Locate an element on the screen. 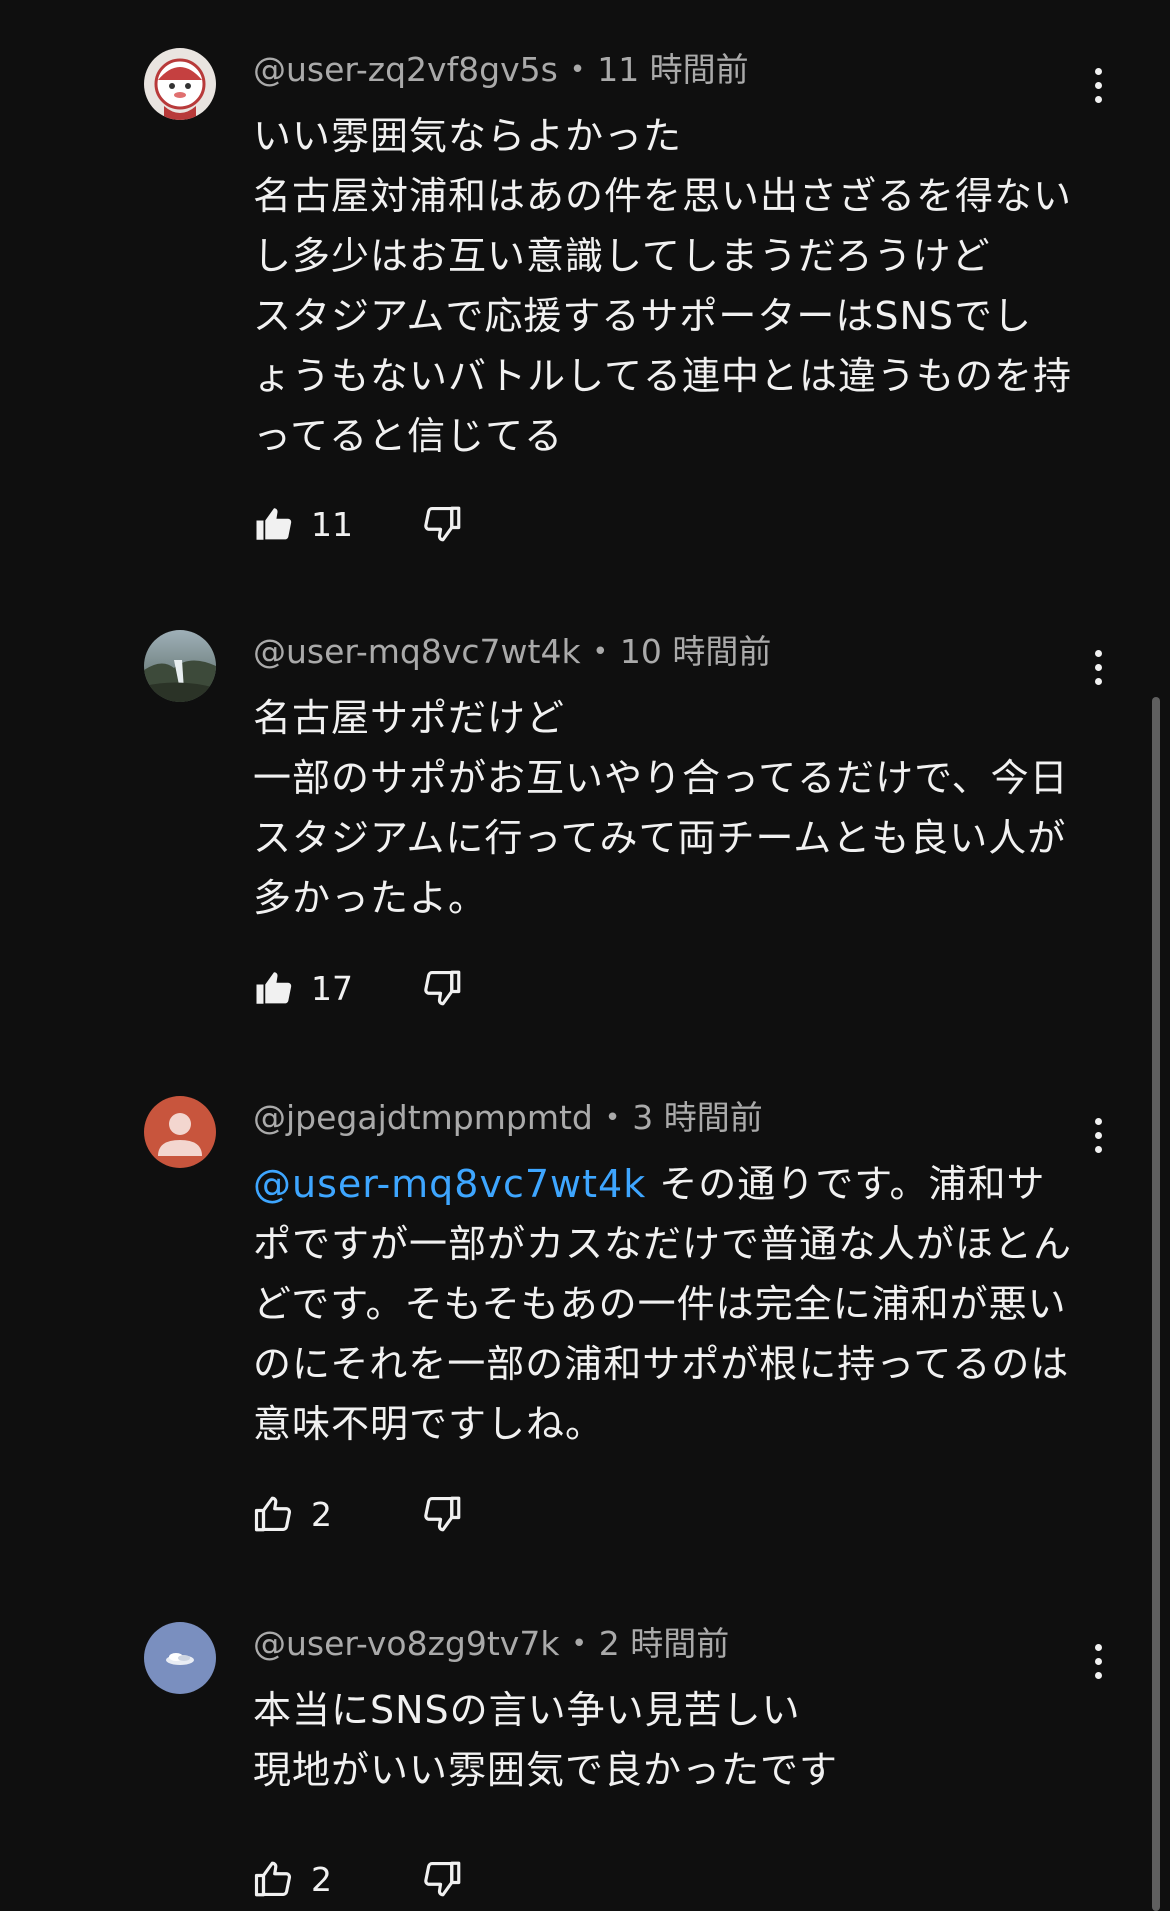 The height and width of the screenshot is (1911, 1170). author-handle: @jpegajdtmpmpmtd is located at coordinates (423, 1117).